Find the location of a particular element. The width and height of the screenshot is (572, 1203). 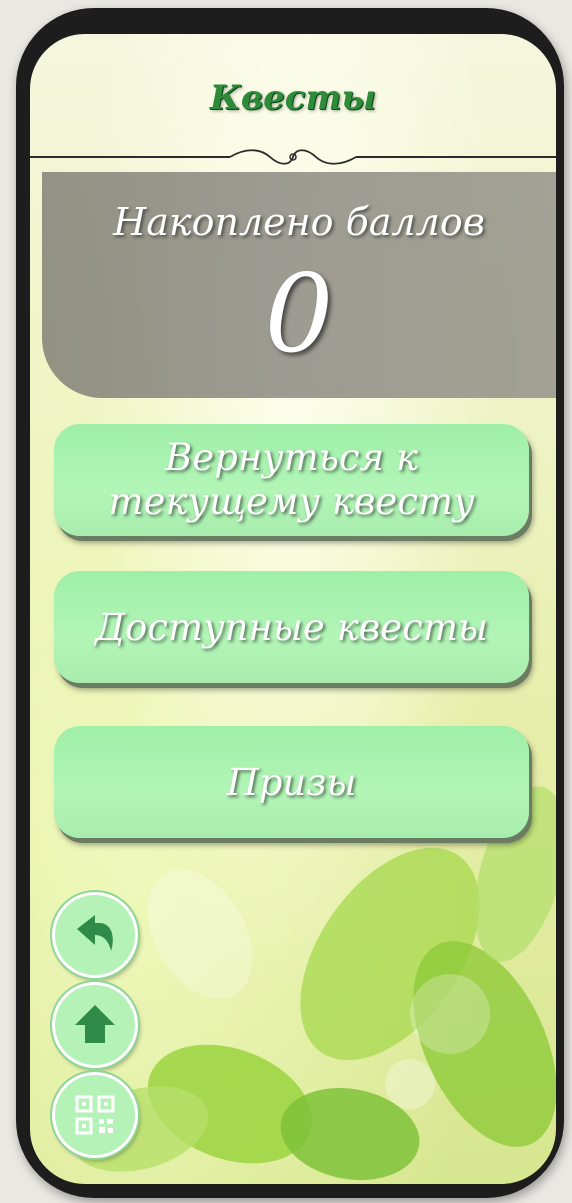

home-button is located at coordinates (95, 1025).